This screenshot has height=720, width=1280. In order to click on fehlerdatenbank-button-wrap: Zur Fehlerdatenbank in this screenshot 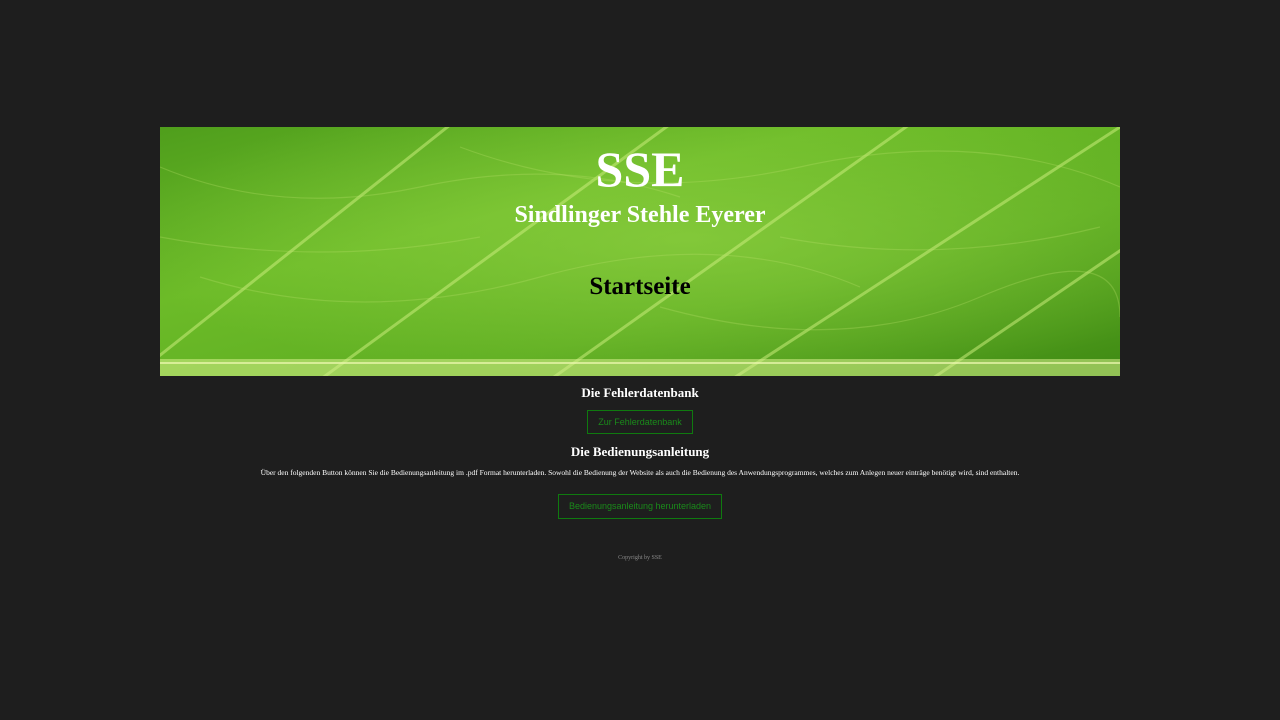, I will do `click(640, 422)`.